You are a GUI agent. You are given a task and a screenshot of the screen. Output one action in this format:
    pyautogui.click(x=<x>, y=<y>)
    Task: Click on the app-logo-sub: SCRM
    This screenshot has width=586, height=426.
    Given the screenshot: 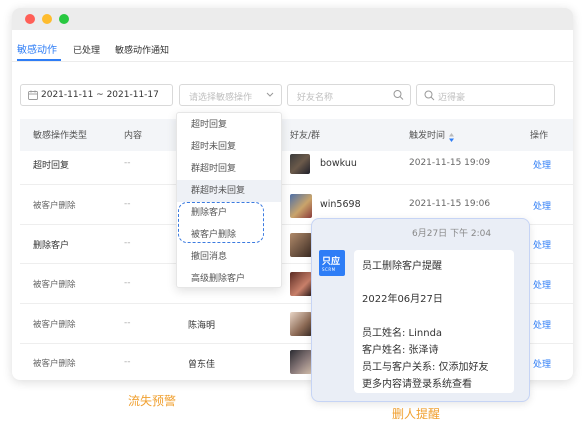 What is the action you would take?
    pyautogui.click(x=329, y=269)
    